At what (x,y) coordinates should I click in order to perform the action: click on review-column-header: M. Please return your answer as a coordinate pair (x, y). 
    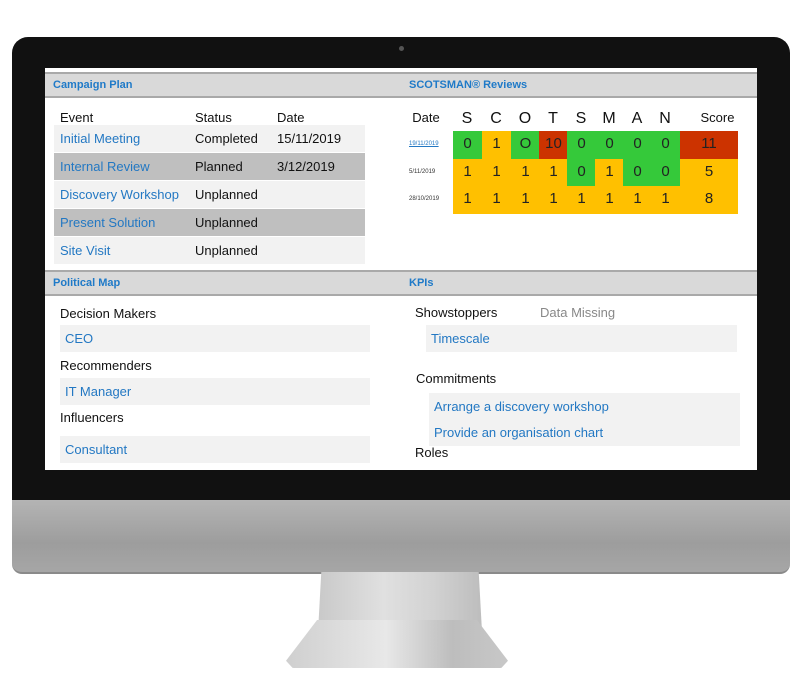
    Looking at the image, I should click on (609, 118).